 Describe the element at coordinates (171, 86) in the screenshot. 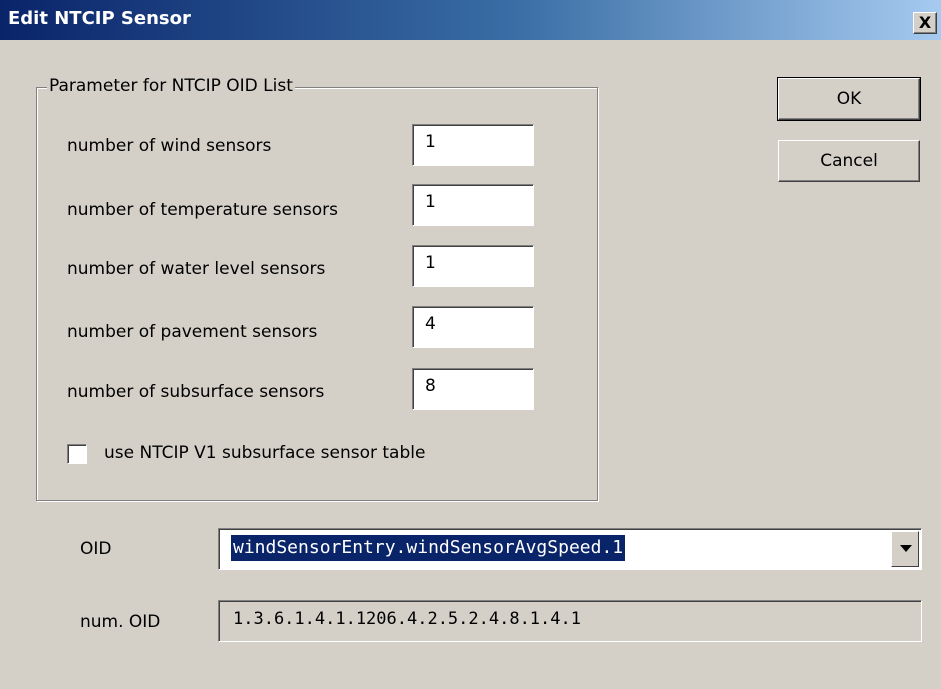

I see `group-legend: Parameter for NTCIP OID List` at that location.